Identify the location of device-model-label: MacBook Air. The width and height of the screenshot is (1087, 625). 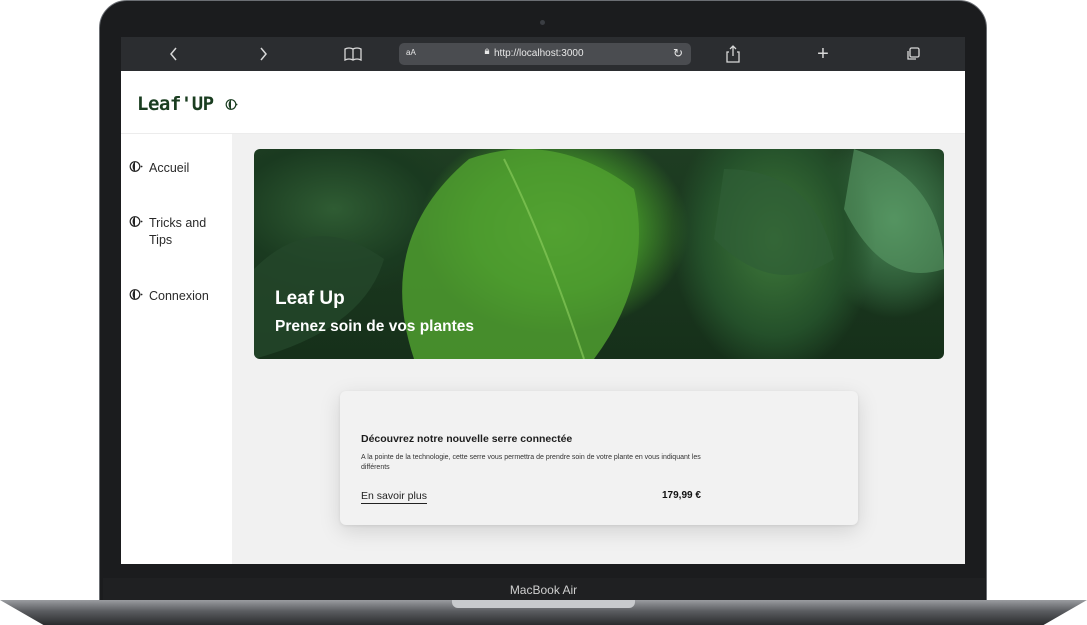
(543, 590).